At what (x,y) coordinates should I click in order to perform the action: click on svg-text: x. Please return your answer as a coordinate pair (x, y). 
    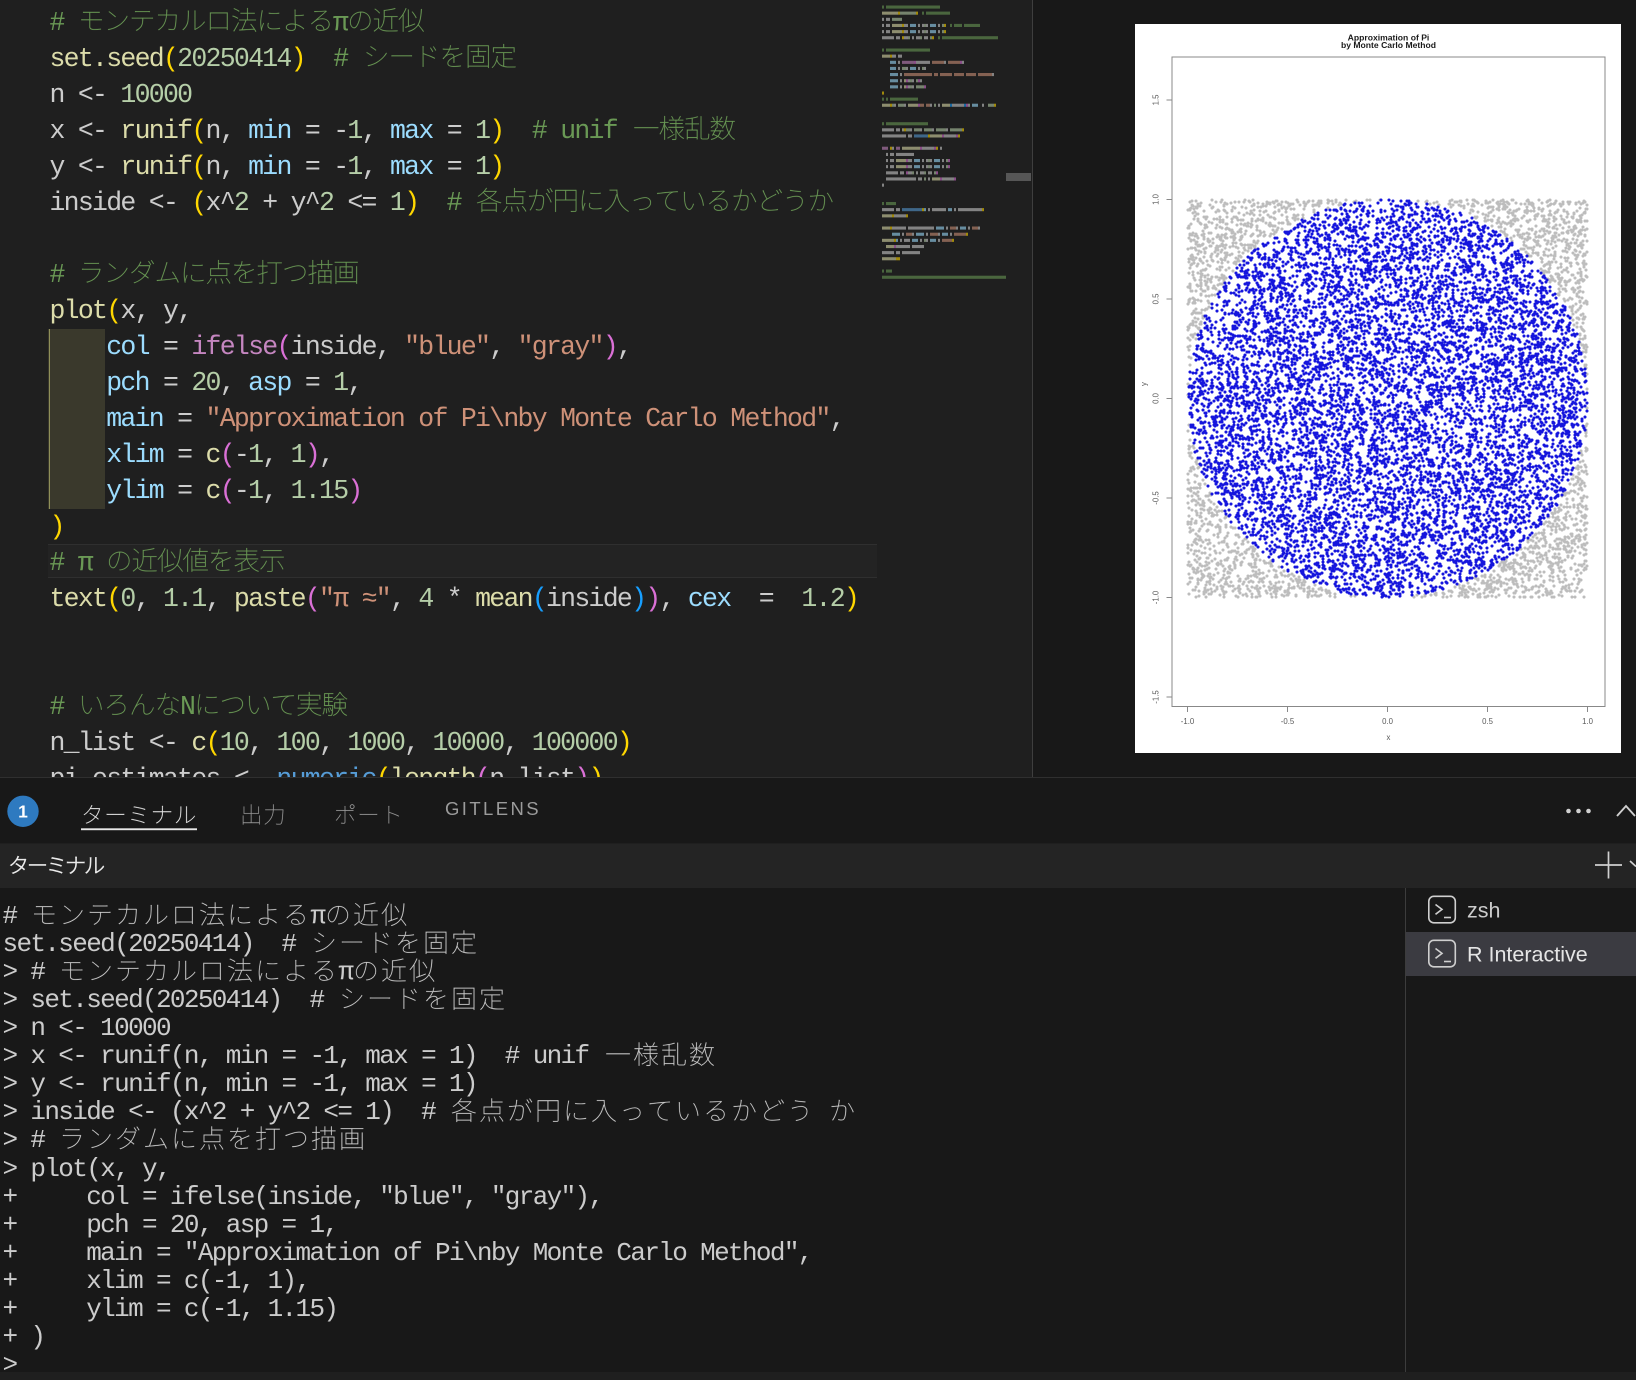
    Looking at the image, I should click on (1389, 737).